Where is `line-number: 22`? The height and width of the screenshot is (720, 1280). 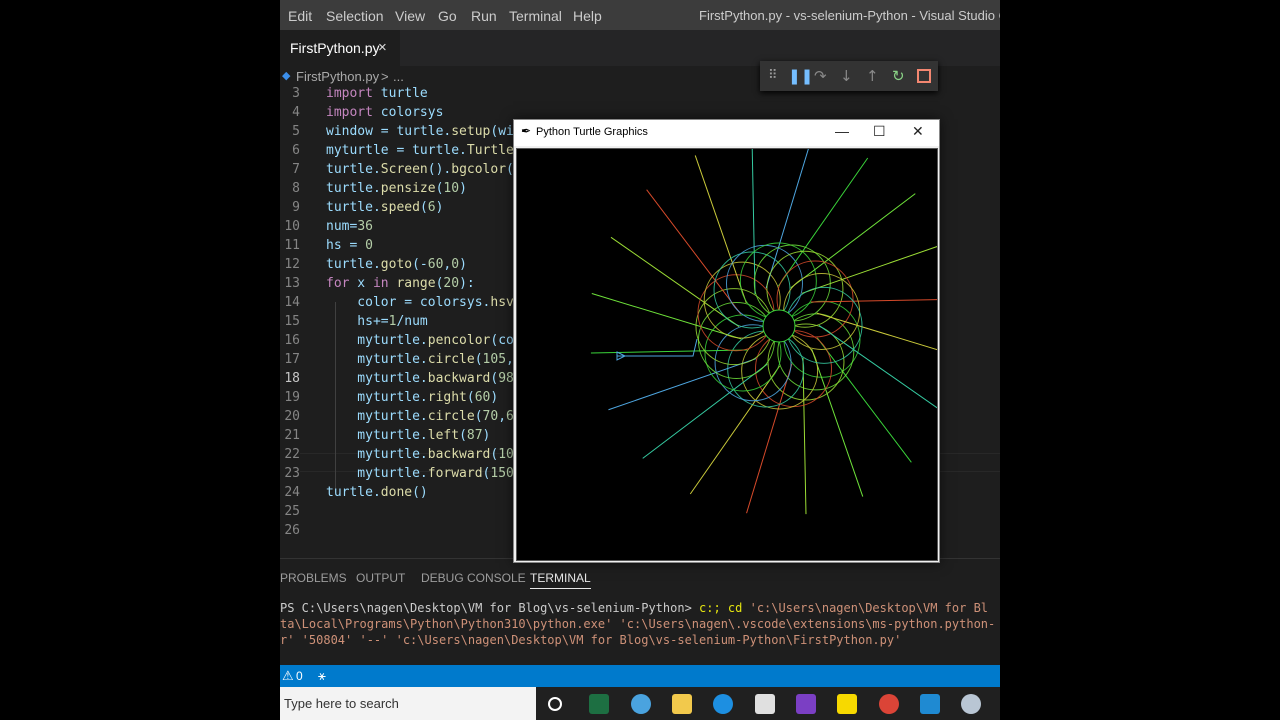 line-number: 22 is located at coordinates (292, 454).